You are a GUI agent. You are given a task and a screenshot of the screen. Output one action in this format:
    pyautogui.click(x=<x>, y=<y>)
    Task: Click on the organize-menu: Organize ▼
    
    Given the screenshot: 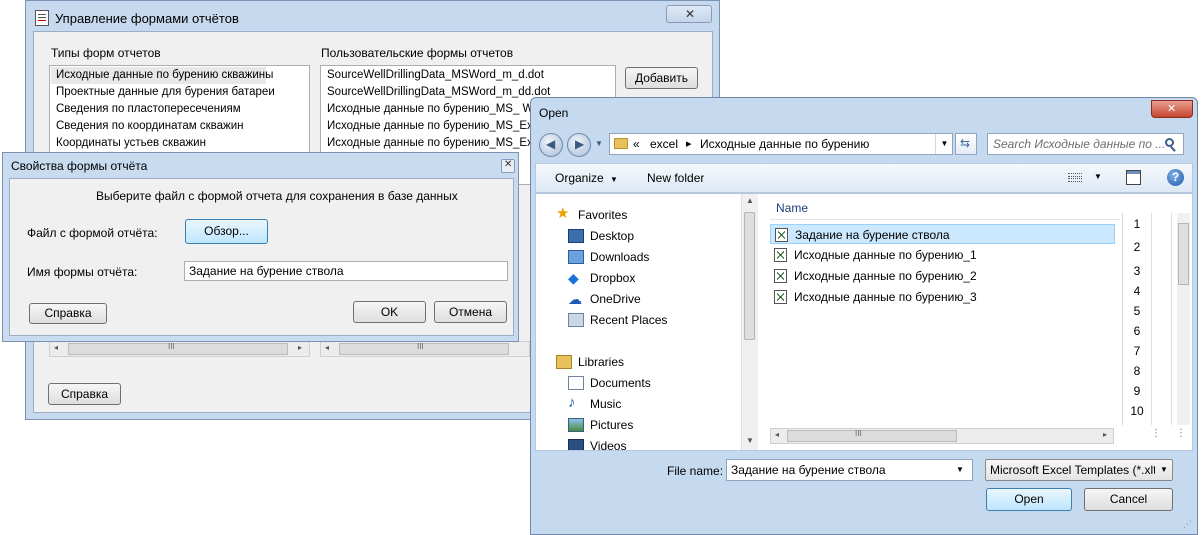 What is the action you would take?
    pyautogui.click(x=586, y=178)
    